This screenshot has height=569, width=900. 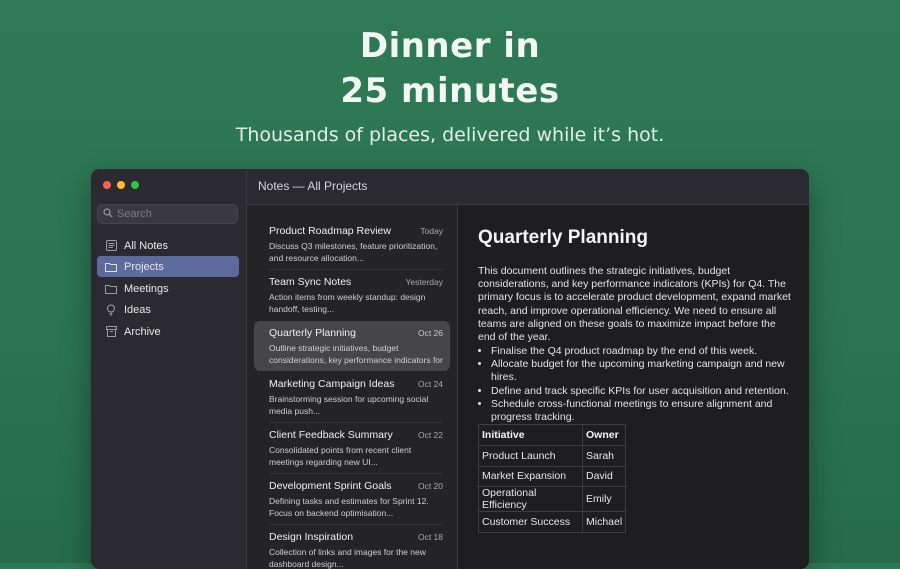 I want to click on sidebar-item-ideas: Ideas, so click(x=168, y=309).